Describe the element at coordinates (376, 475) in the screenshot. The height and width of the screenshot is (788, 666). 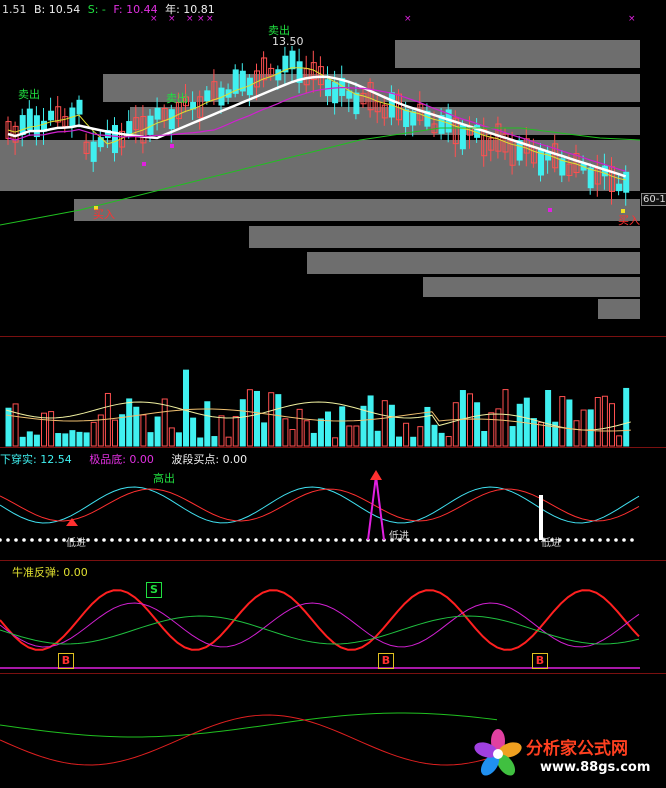
I see `up-arrow-icon` at that location.